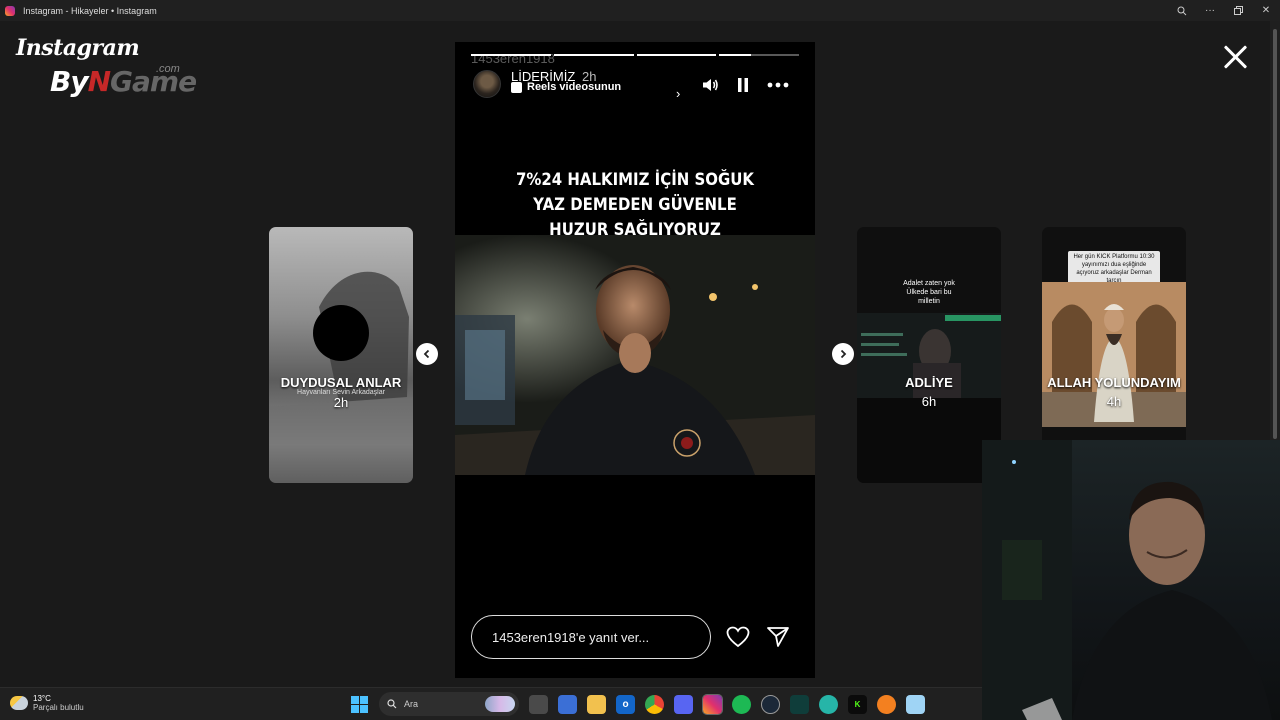 This screenshot has width=1280, height=720. I want to click on scrollbar-thumb, so click(1275, 234).